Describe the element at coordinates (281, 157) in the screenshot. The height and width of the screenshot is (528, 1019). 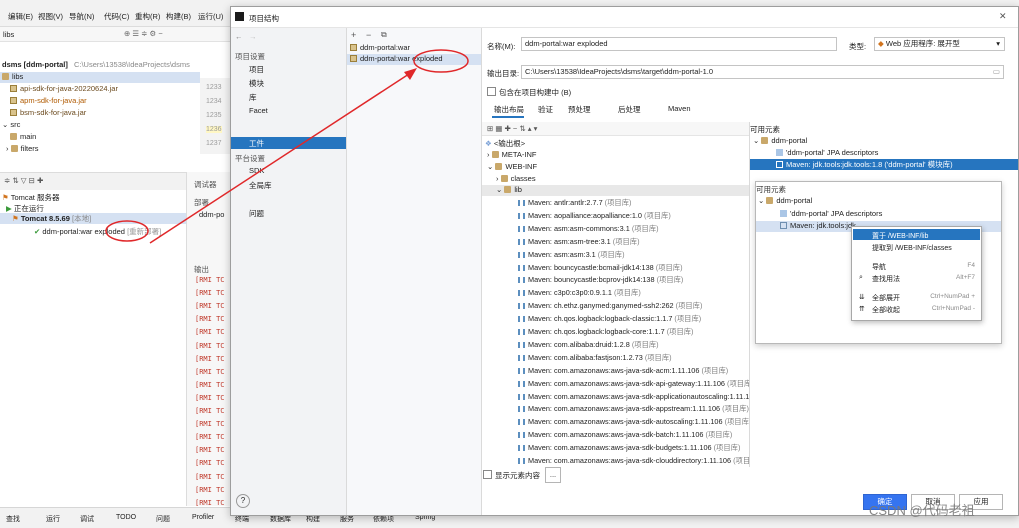
I see `annotation-arrow-line` at that location.